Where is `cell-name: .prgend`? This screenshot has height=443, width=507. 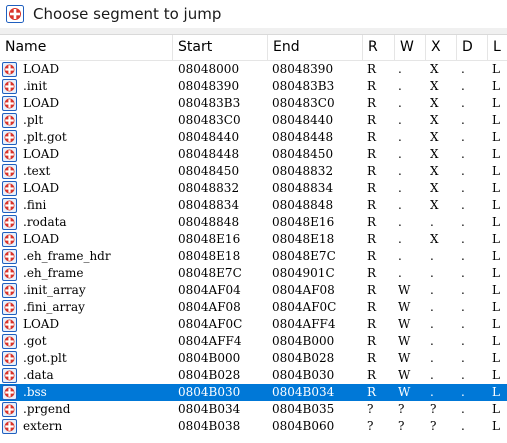
cell-name: .prgend is located at coordinates (47, 409).